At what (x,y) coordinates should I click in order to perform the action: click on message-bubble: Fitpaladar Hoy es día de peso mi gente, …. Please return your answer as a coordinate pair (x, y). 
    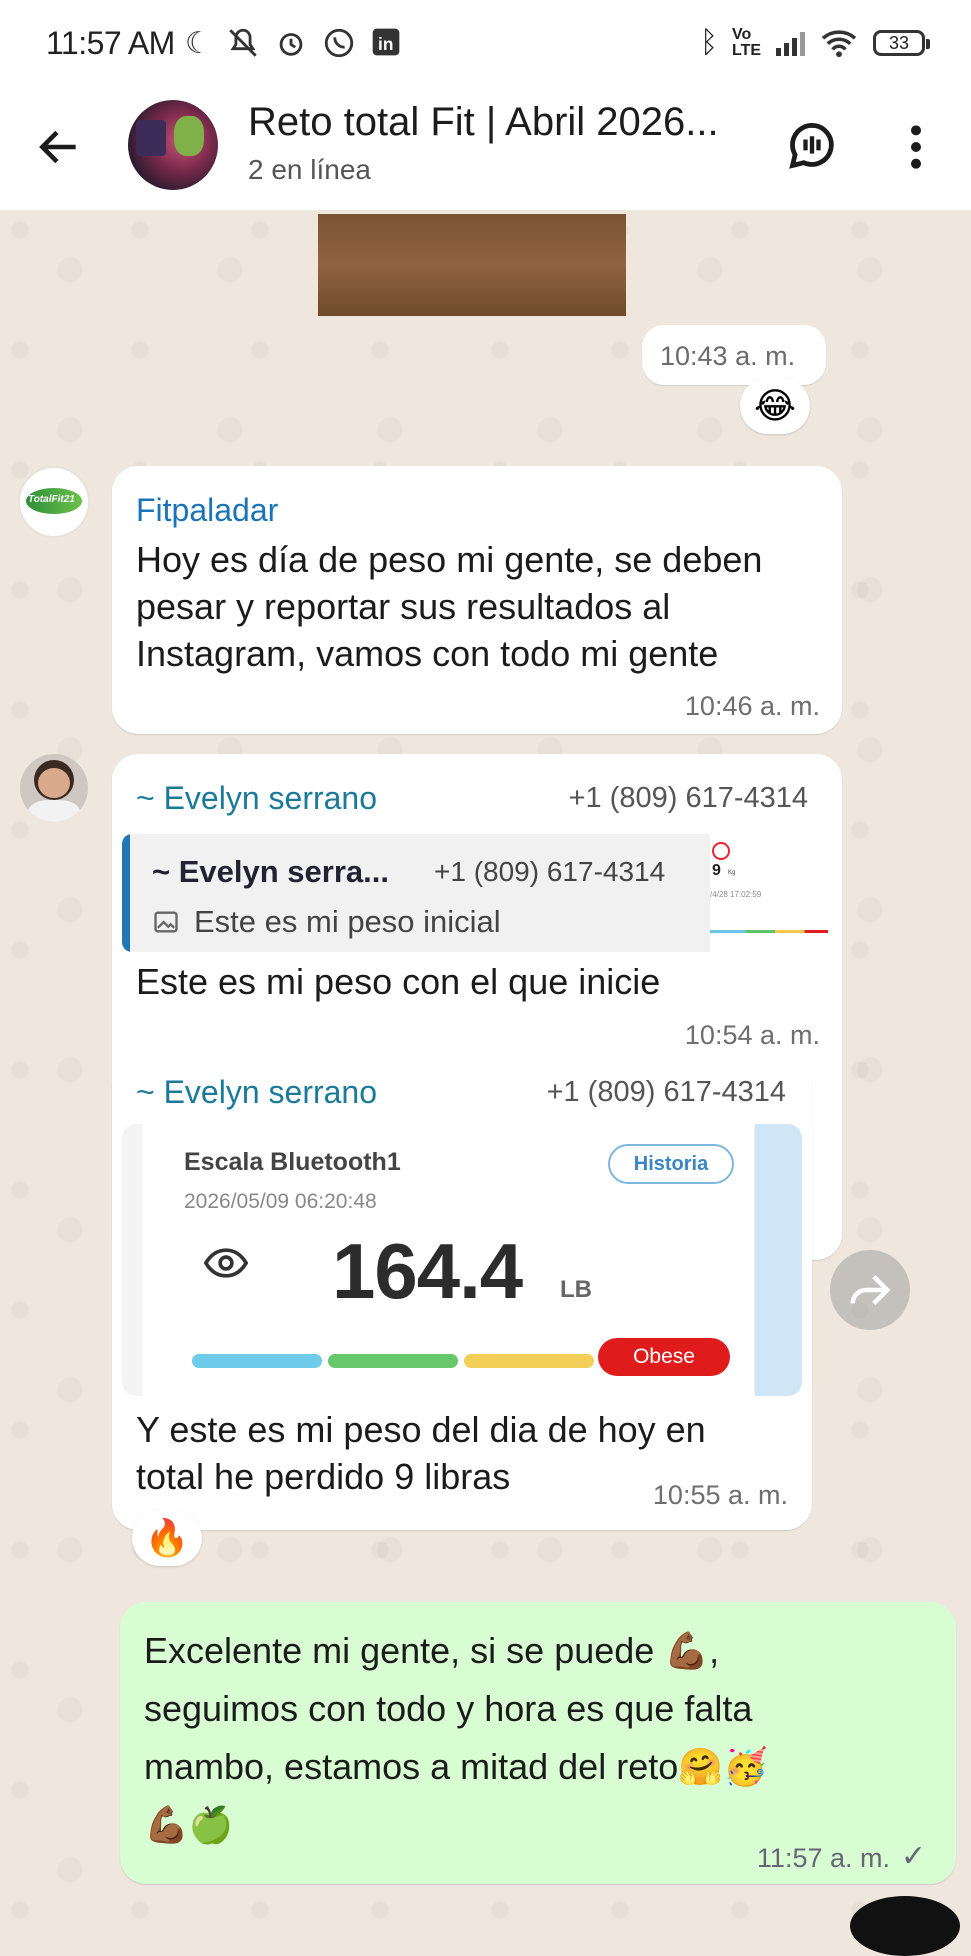
    Looking at the image, I should click on (477, 600).